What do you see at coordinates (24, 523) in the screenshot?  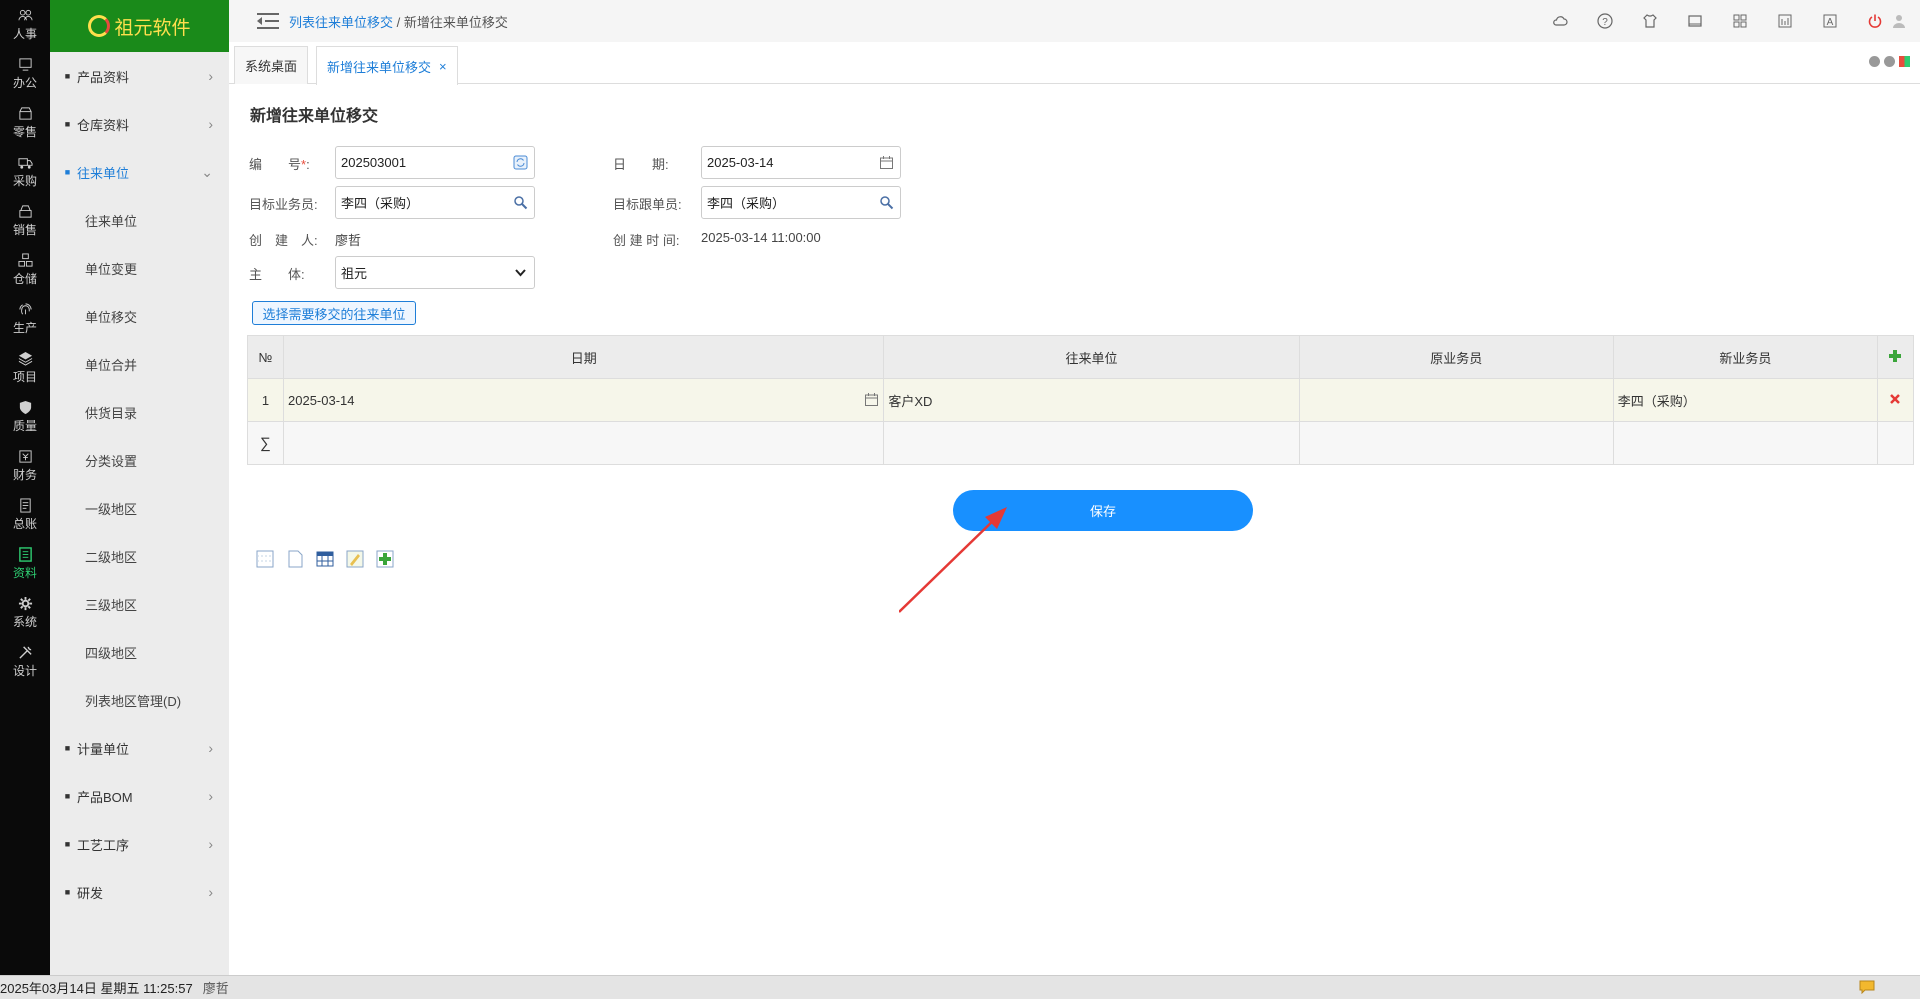 I see `rail-item-label: 总账` at bounding box center [24, 523].